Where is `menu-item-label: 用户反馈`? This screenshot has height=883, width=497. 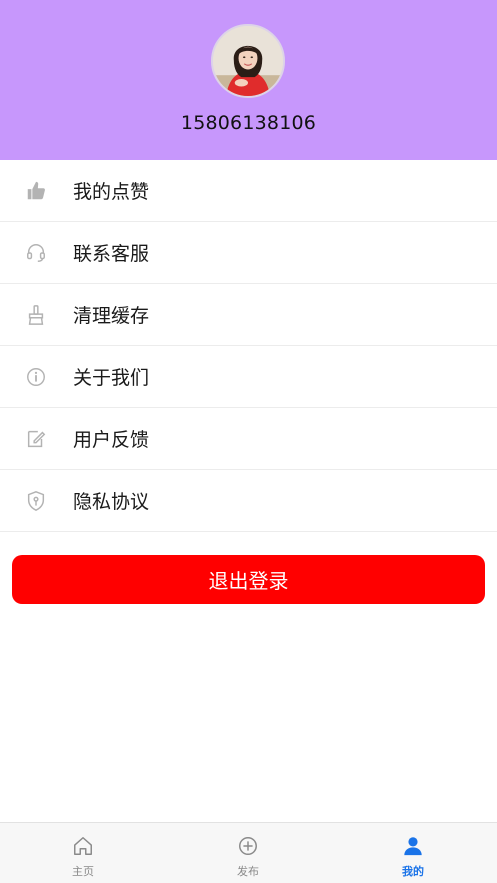
menu-item-label: 用户反馈 is located at coordinates (111, 440).